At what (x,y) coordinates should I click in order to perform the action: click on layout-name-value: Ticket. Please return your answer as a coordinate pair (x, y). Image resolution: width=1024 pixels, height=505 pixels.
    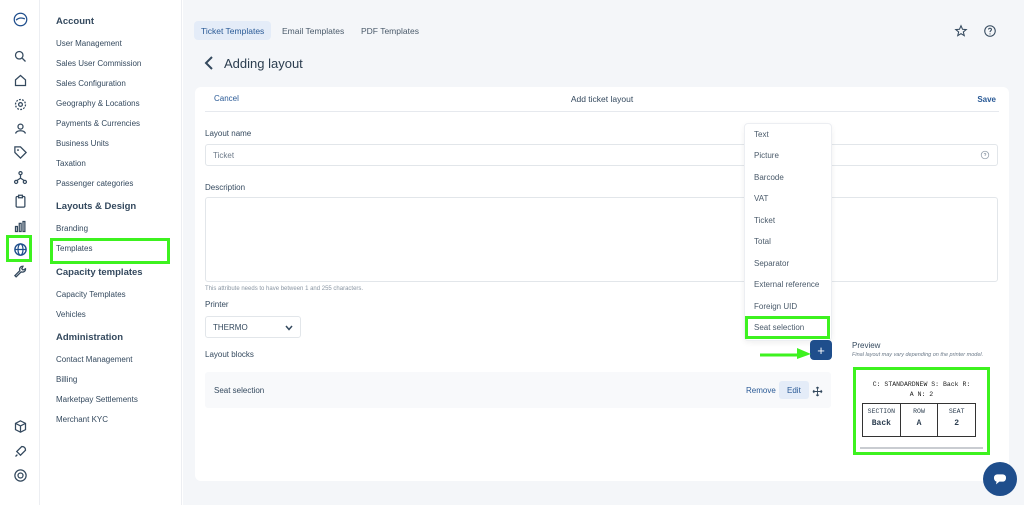
    Looking at the image, I should click on (224, 155).